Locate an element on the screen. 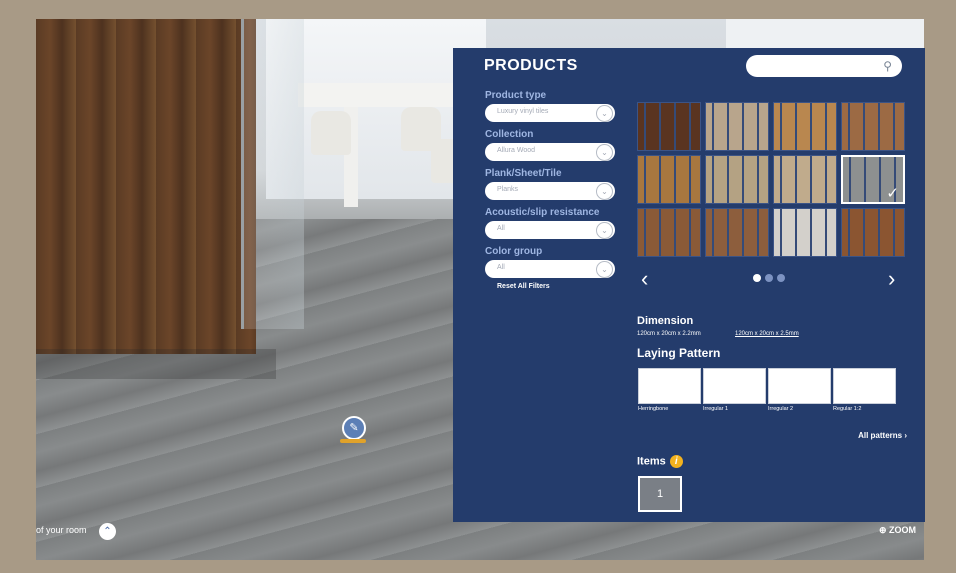 This screenshot has width=956, height=573. search-input: ⚲ is located at coordinates (824, 66).